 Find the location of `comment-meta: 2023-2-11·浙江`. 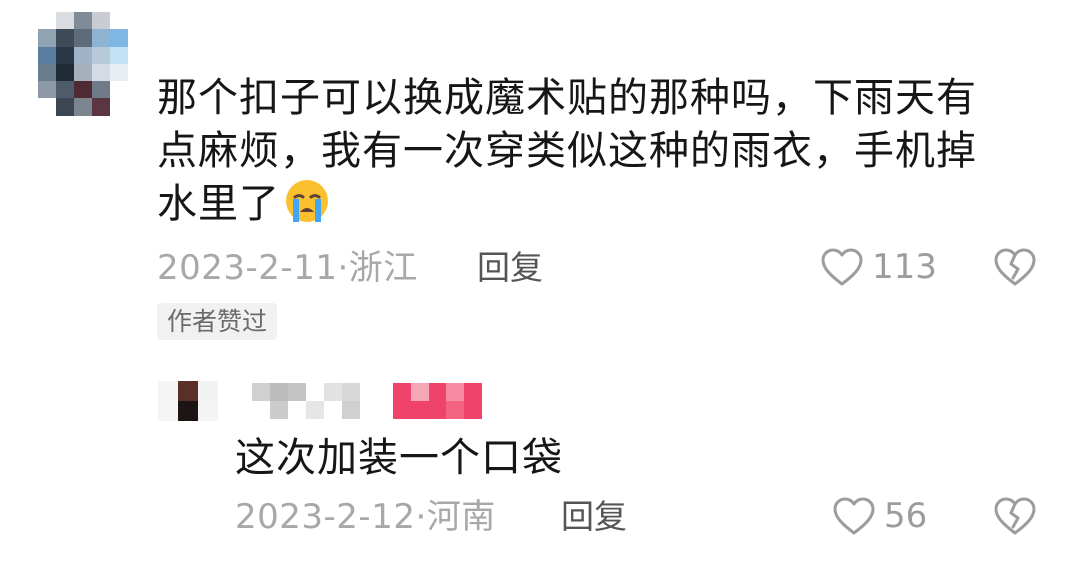

comment-meta: 2023-2-11·浙江 is located at coordinates (287, 268).